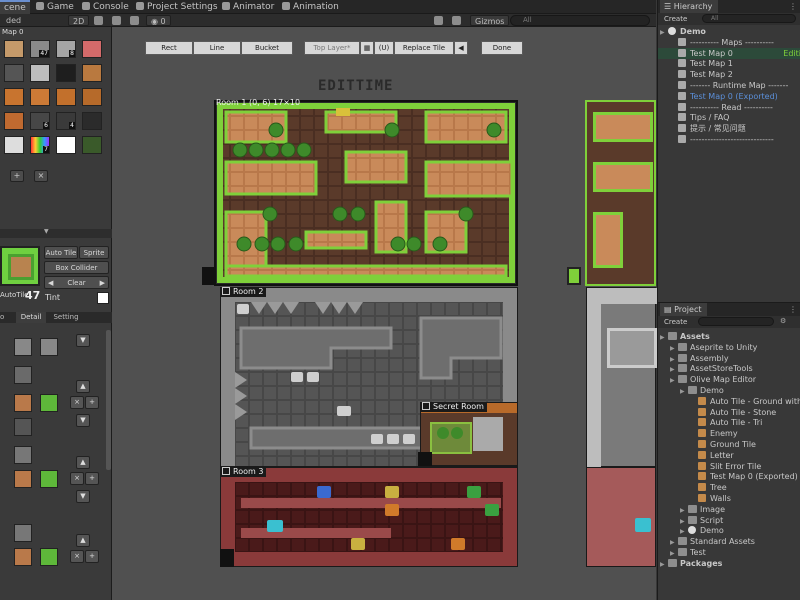  Describe the element at coordinates (729, 444) in the screenshot. I see `project-item: Ground Tile` at that location.